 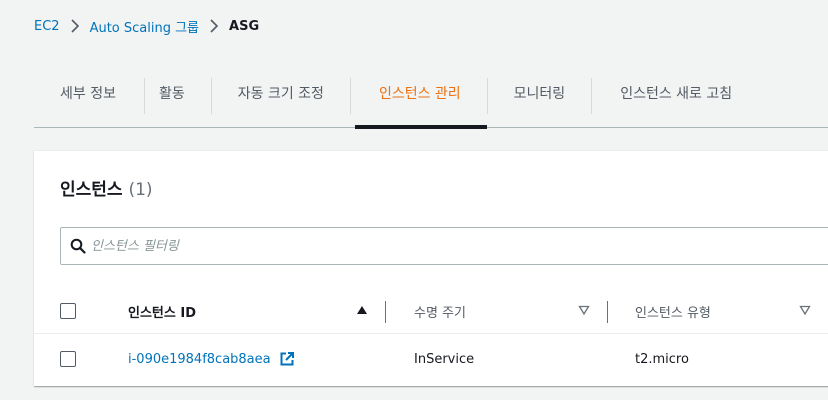 I want to click on tab-label: 자동 크기 조정, so click(x=280, y=94).